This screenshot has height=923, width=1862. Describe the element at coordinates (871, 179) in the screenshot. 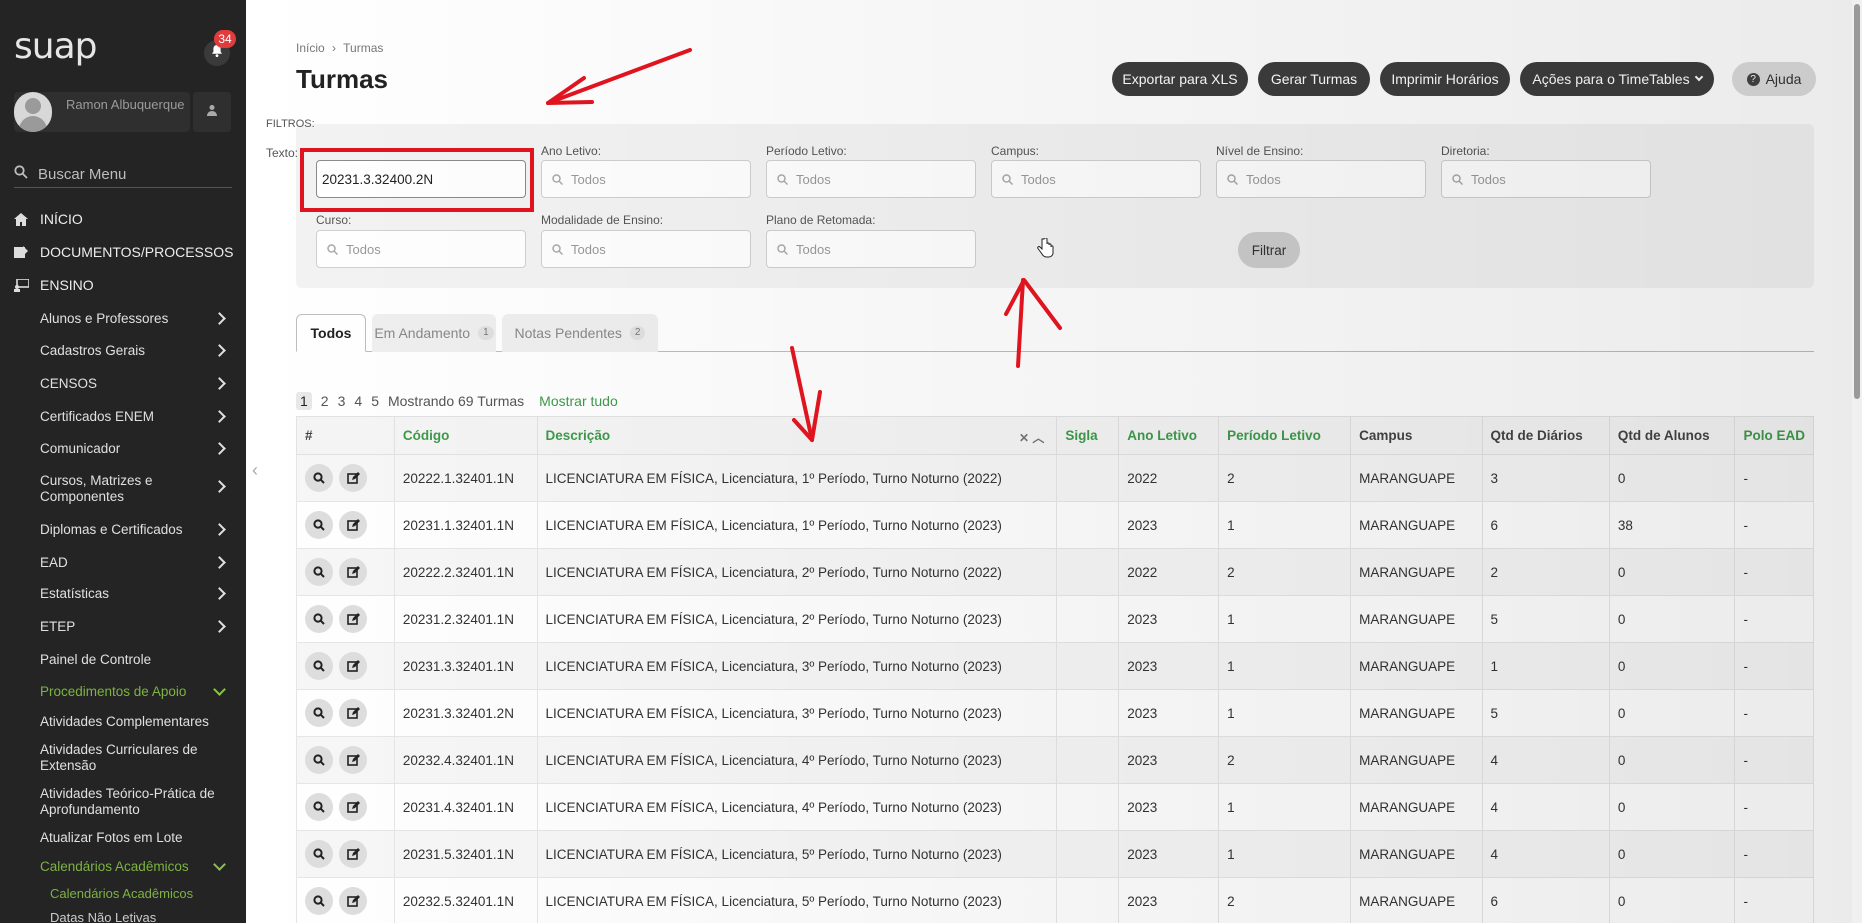

I see `periodo-letivo-select: Todos` at that location.